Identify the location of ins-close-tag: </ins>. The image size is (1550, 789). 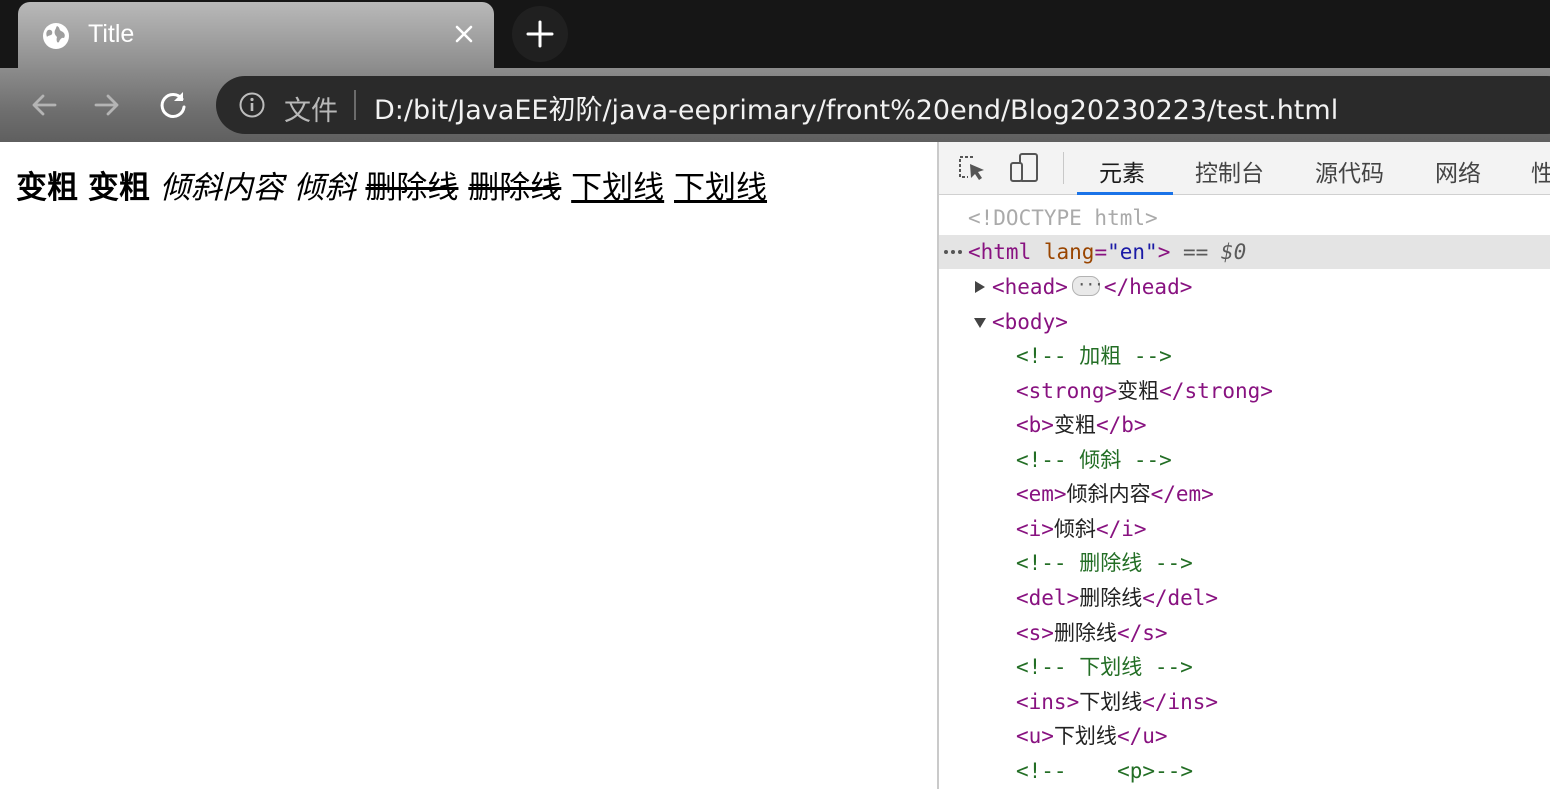
(1180, 702).